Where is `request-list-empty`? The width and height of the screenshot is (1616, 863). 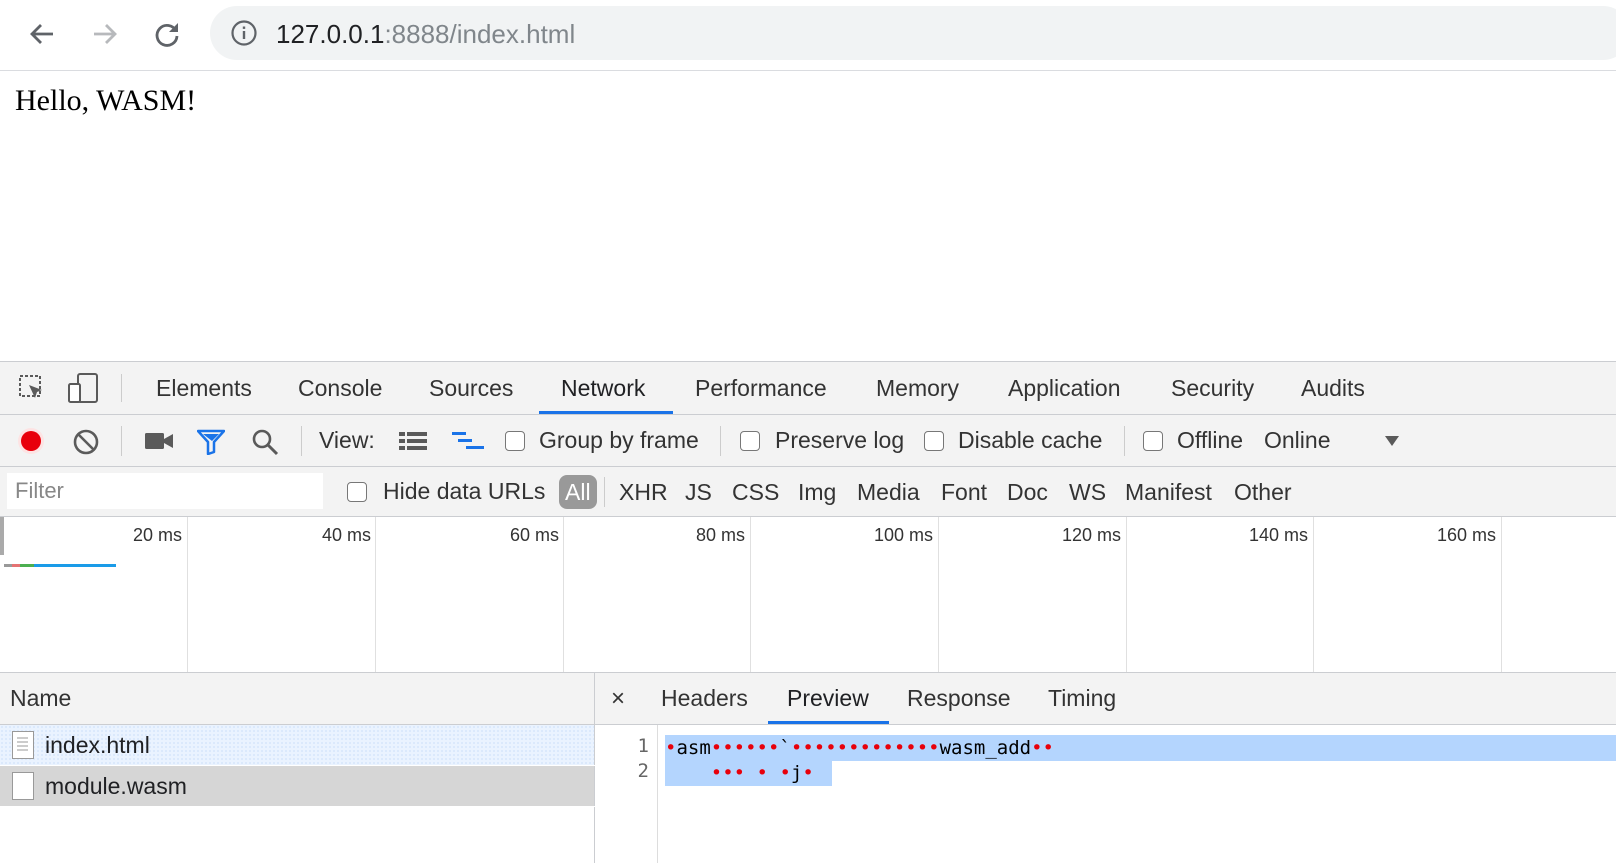 request-list-empty is located at coordinates (297, 835).